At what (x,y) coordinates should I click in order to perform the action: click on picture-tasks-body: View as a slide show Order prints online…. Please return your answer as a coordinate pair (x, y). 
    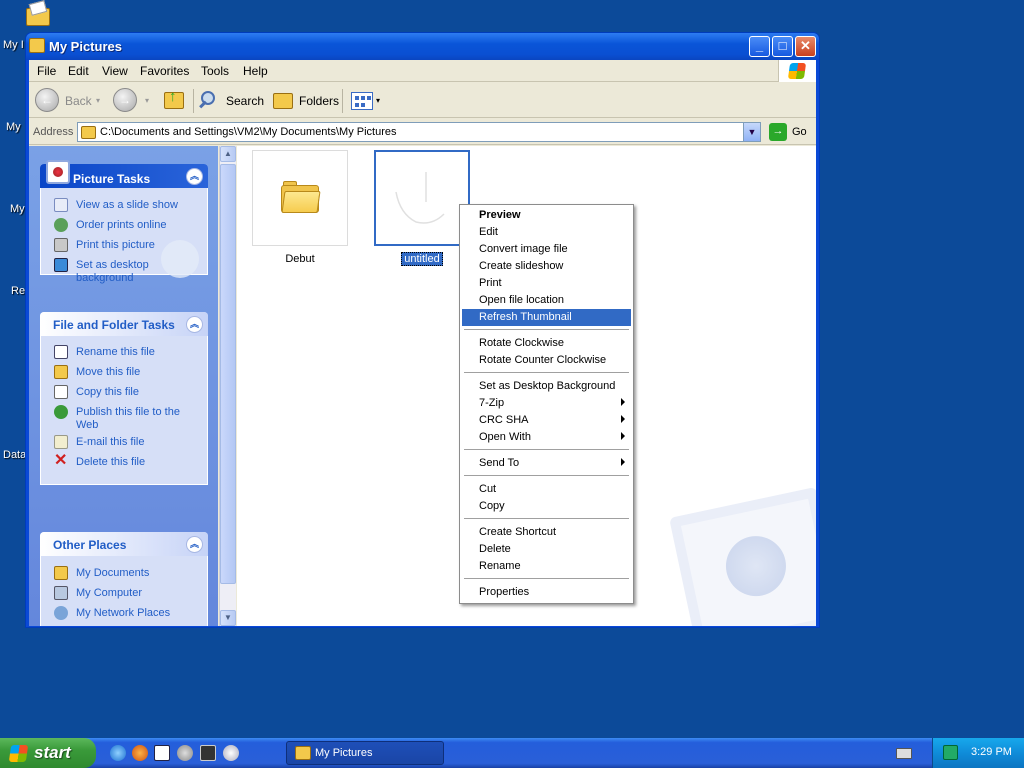
    Looking at the image, I should click on (124, 236).